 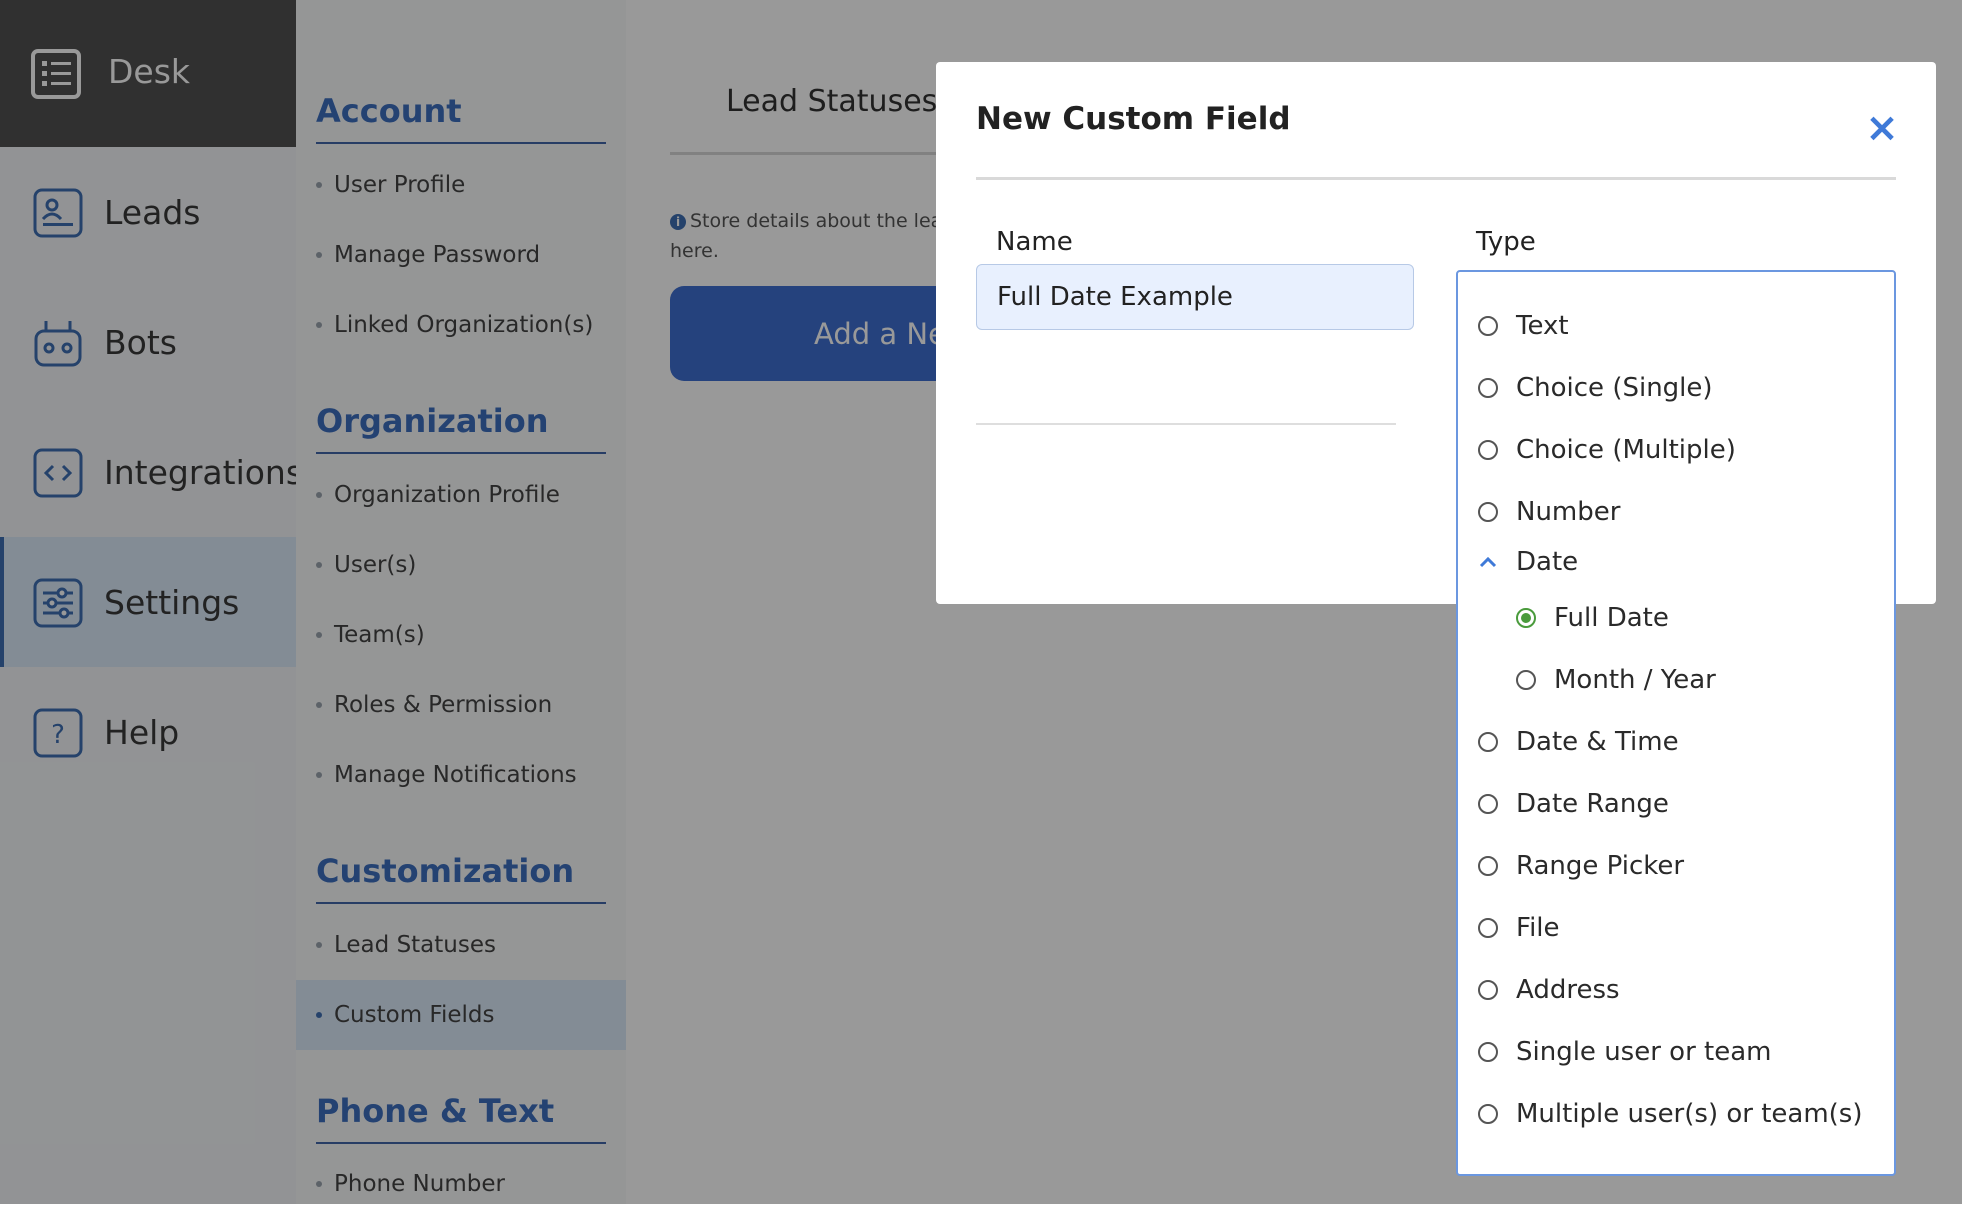 I want to click on type-option-file: File, so click(x=1519, y=928).